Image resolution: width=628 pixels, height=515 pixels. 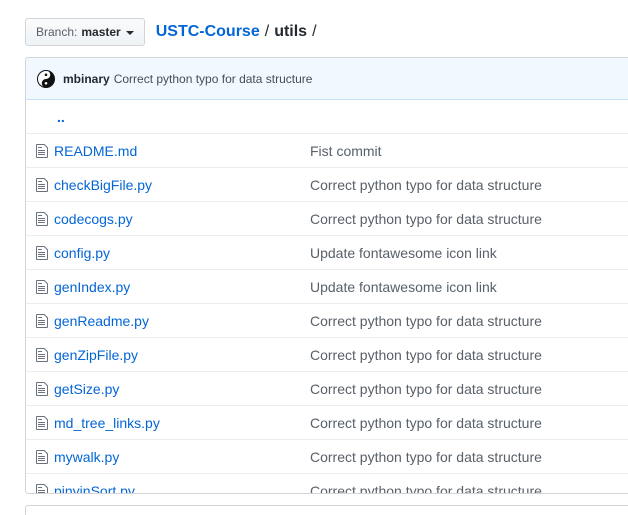 What do you see at coordinates (182, 488) in the screenshot?
I see `file-name-link: pinyinSort.py` at bounding box center [182, 488].